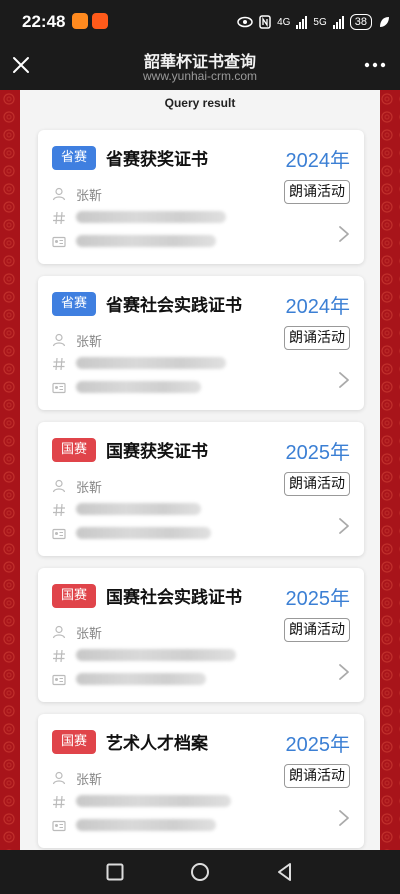 The height and width of the screenshot is (894, 400). Describe the element at coordinates (265, 22) in the screenshot. I see `nfc-icon` at that location.